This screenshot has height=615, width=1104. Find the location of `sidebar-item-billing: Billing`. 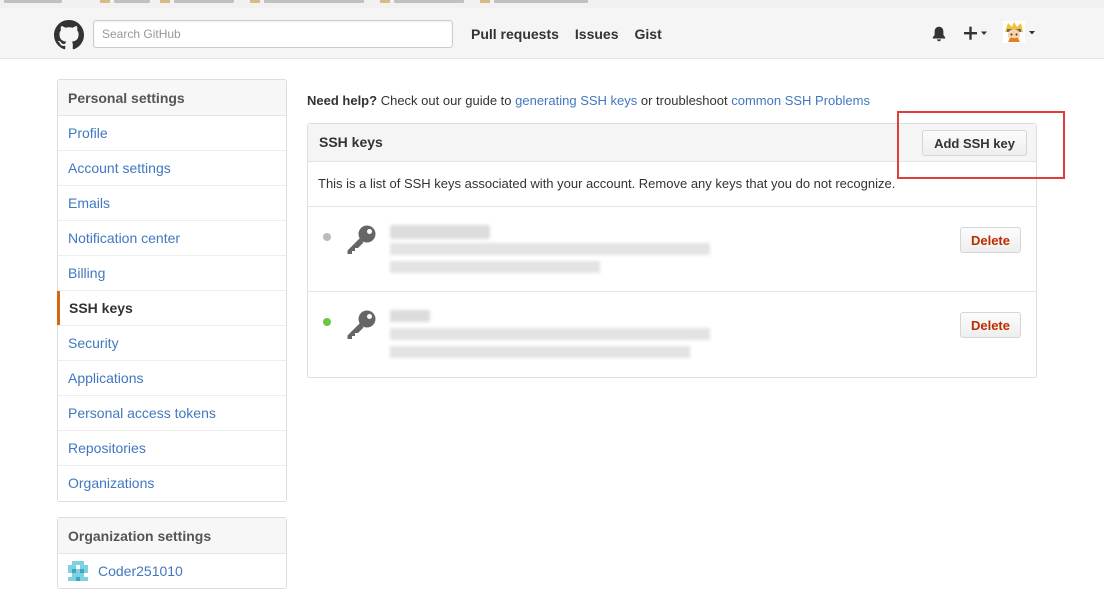

sidebar-item-billing: Billing is located at coordinates (172, 273).